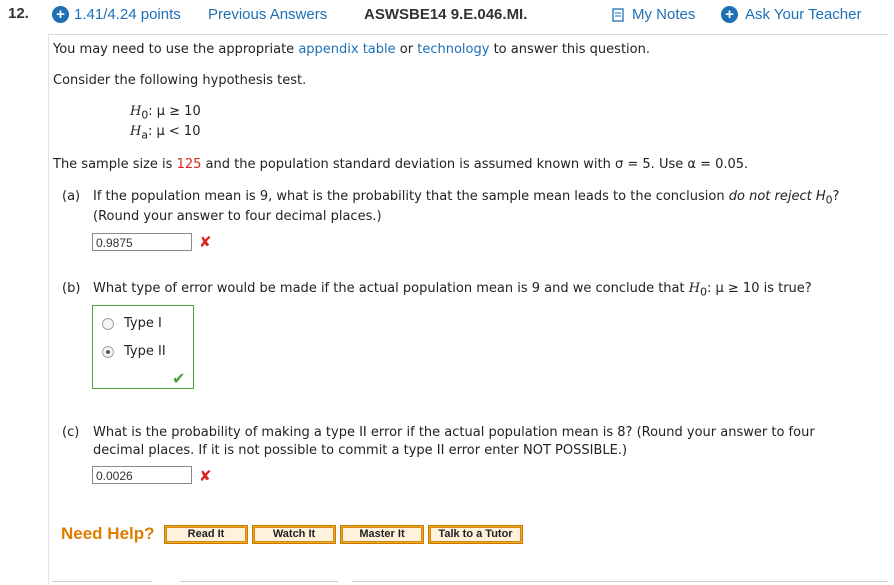 The height and width of the screenshot is (585, 894). I want to click on part-a-answer-field: 0.9875, so click(142, 242).